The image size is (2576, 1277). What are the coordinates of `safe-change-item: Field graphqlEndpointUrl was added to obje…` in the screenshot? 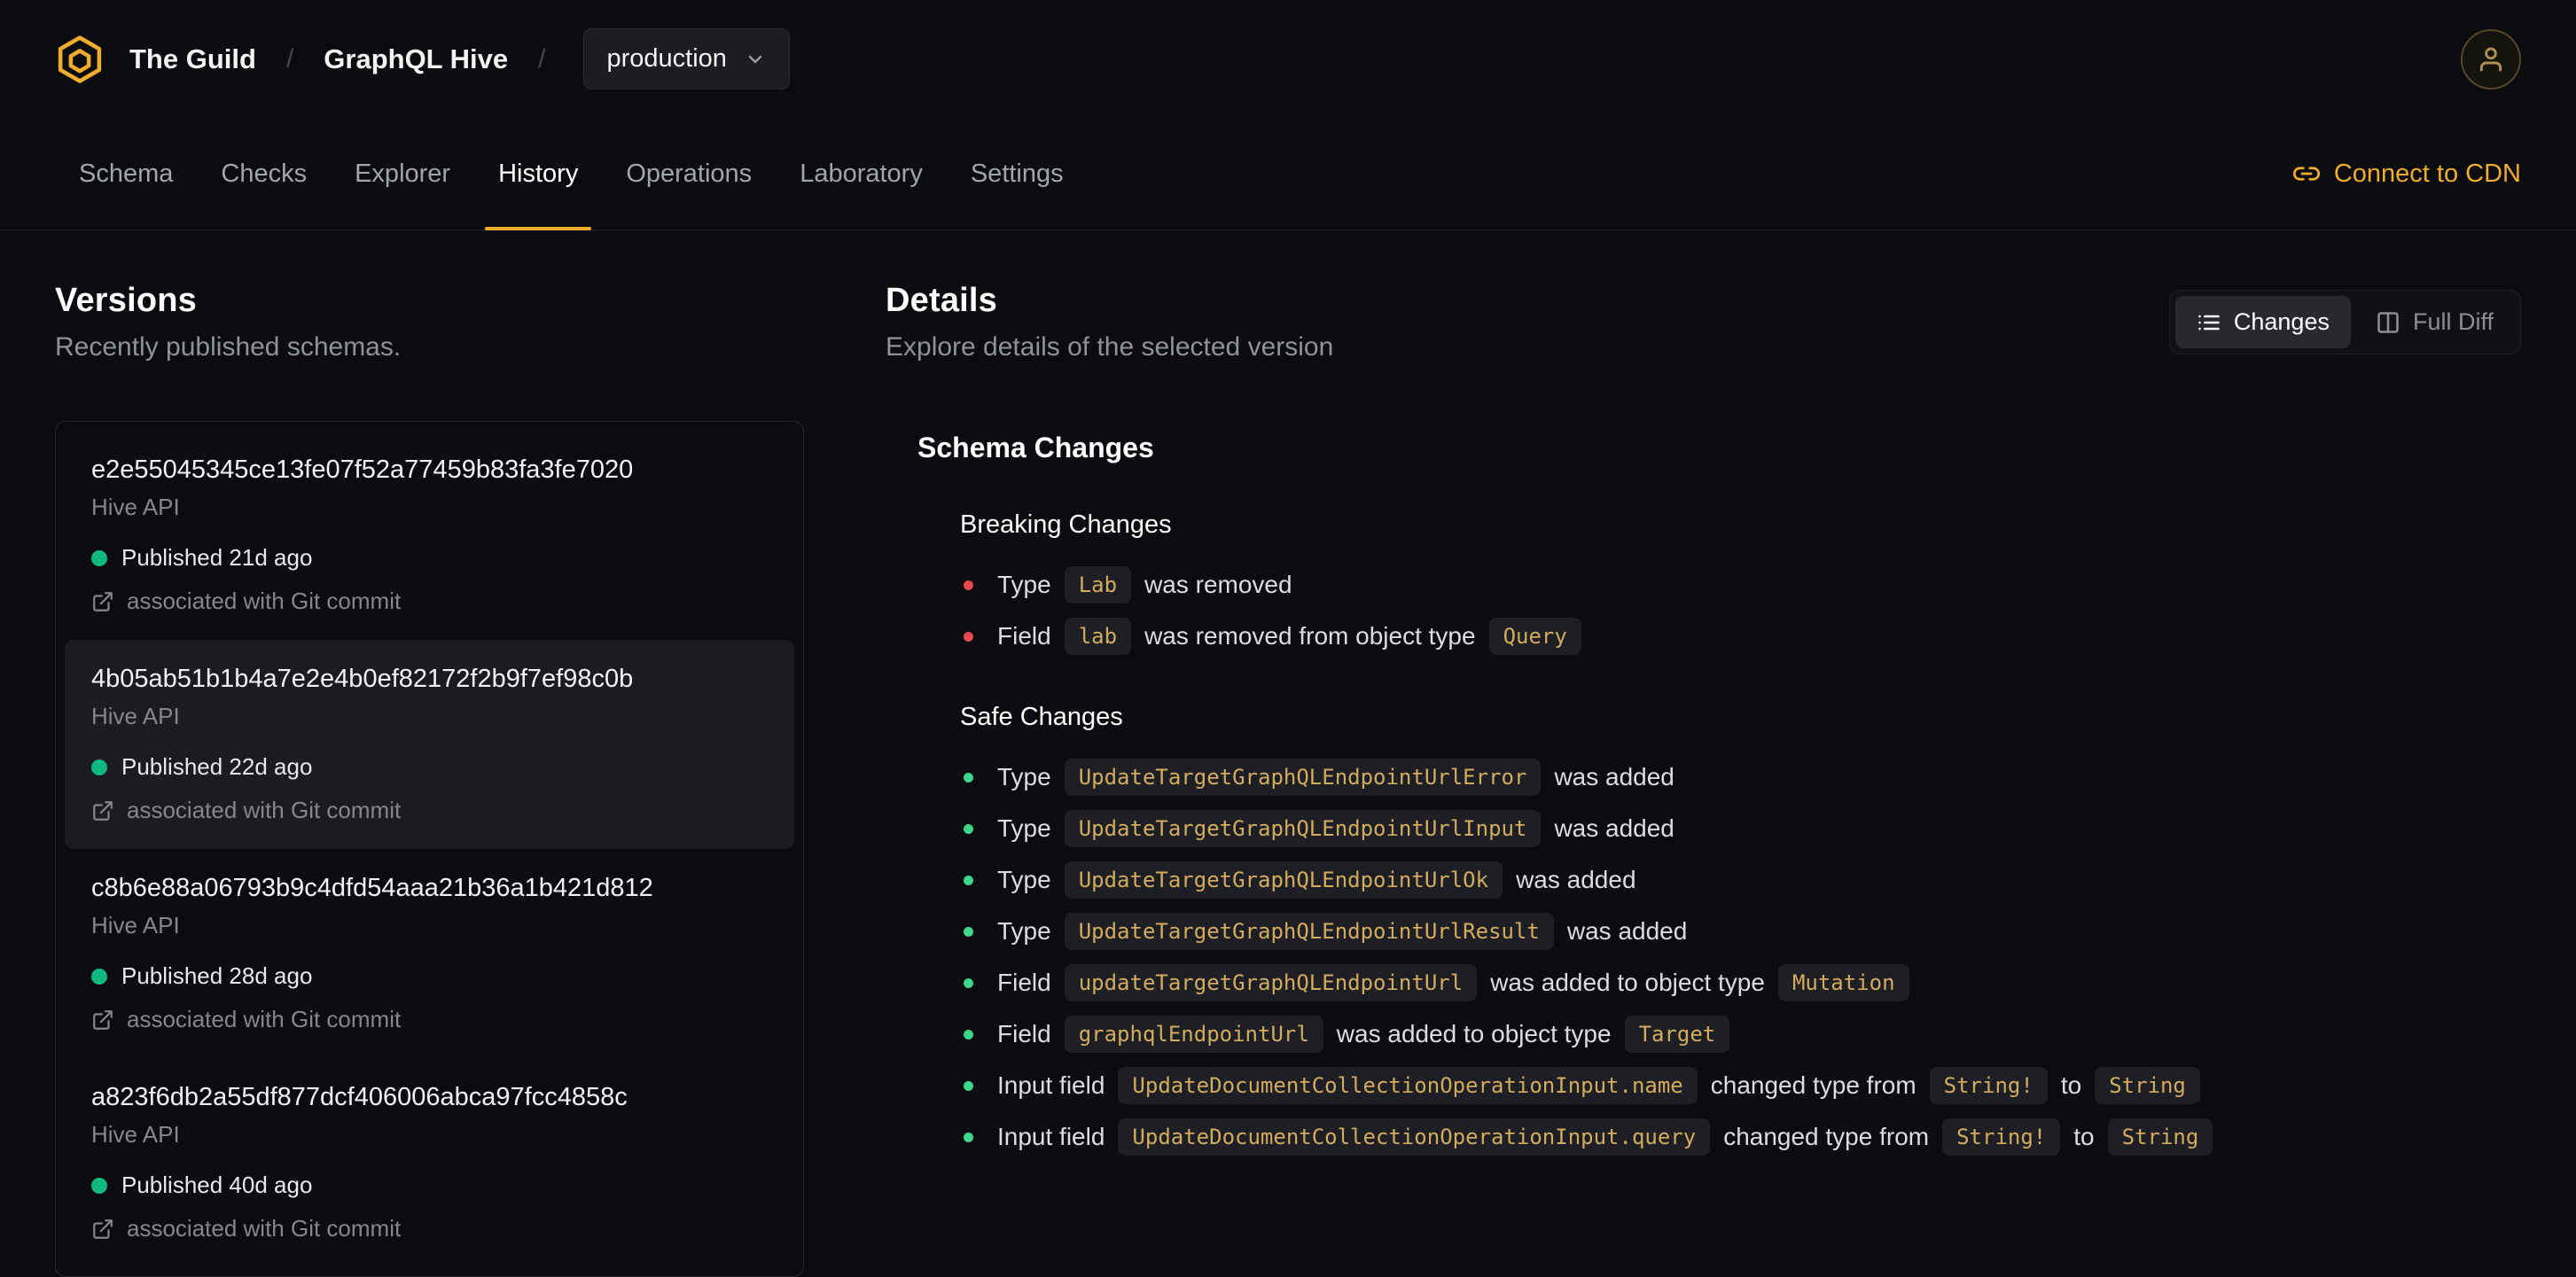 It's located at (1740, 1034).